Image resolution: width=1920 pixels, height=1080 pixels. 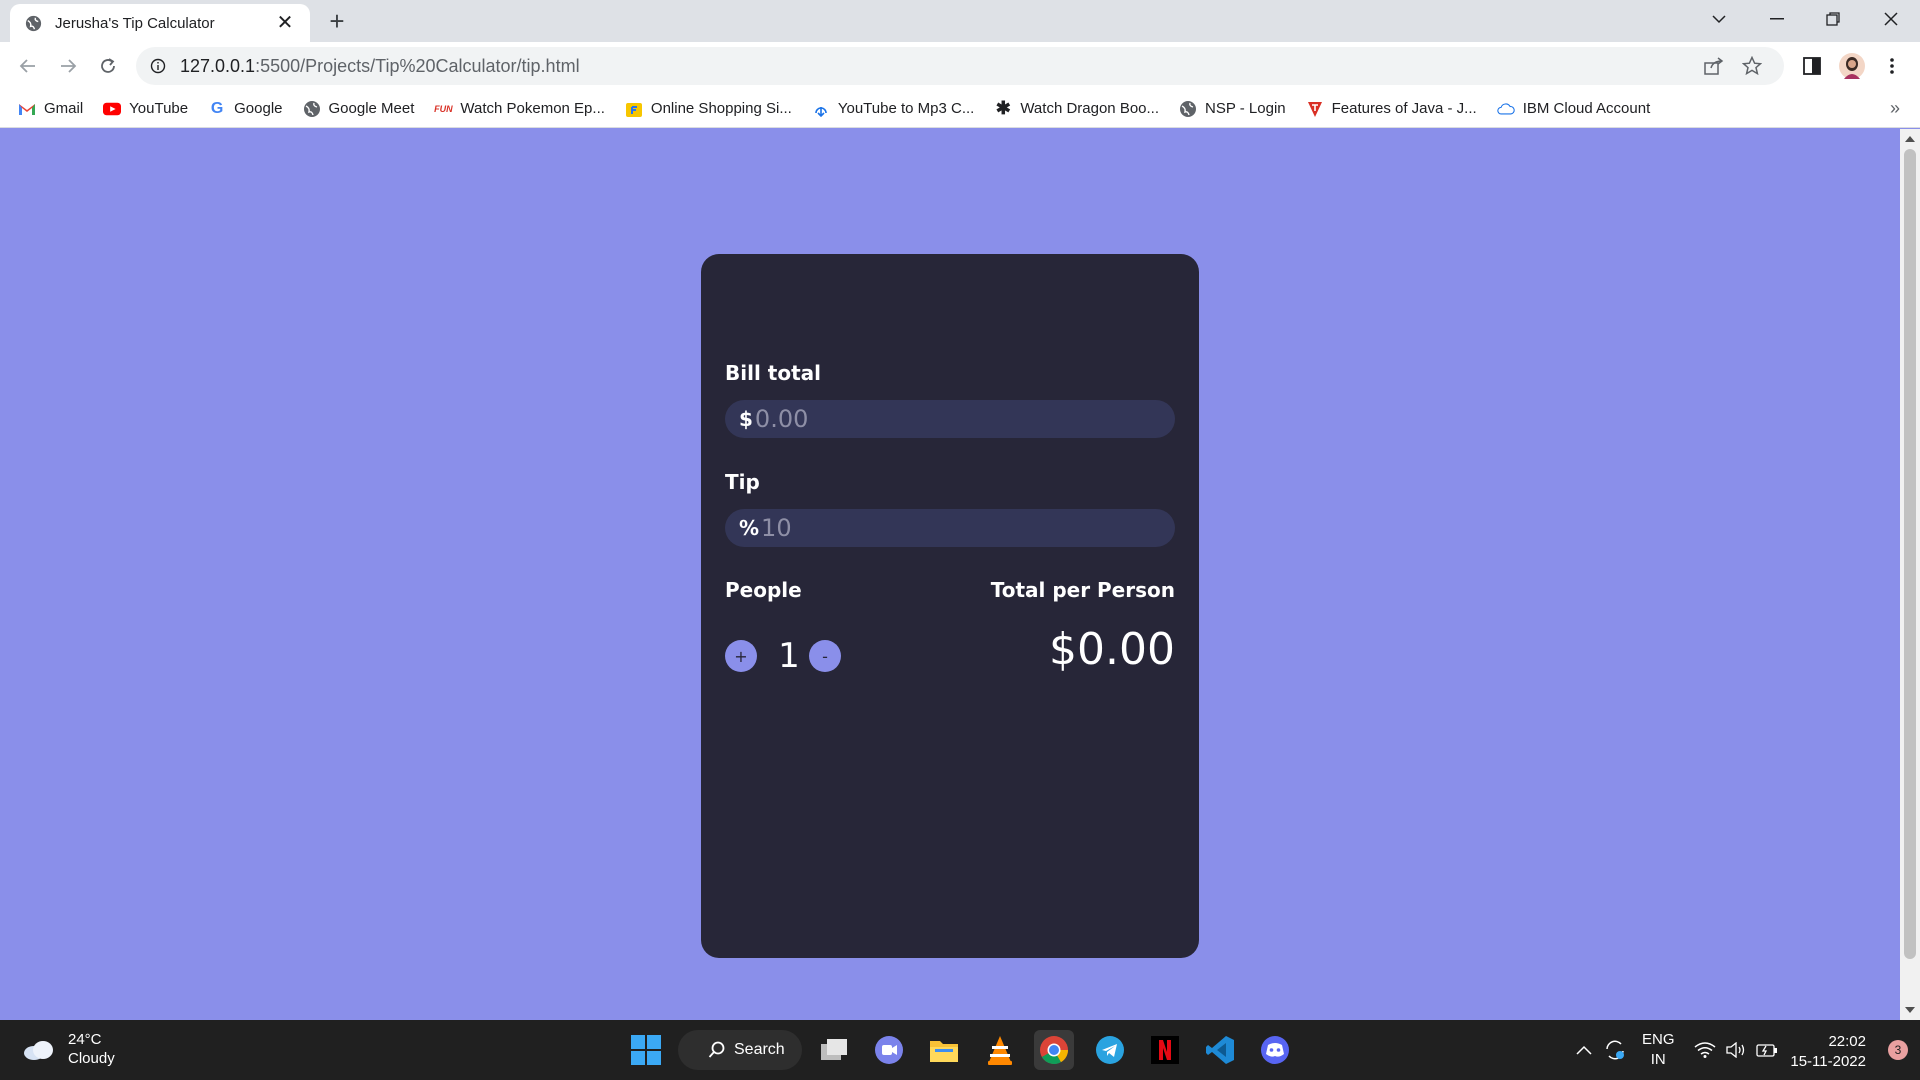 I want to click on system-tray, so click(x=1736, y=1050).